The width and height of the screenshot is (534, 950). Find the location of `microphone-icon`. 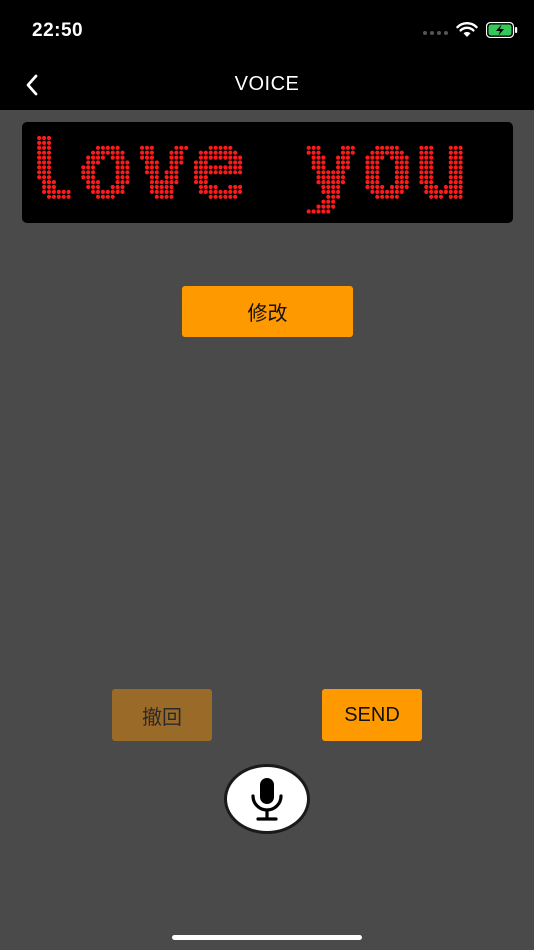

microphone-icon is located at coordinates (267, 799).